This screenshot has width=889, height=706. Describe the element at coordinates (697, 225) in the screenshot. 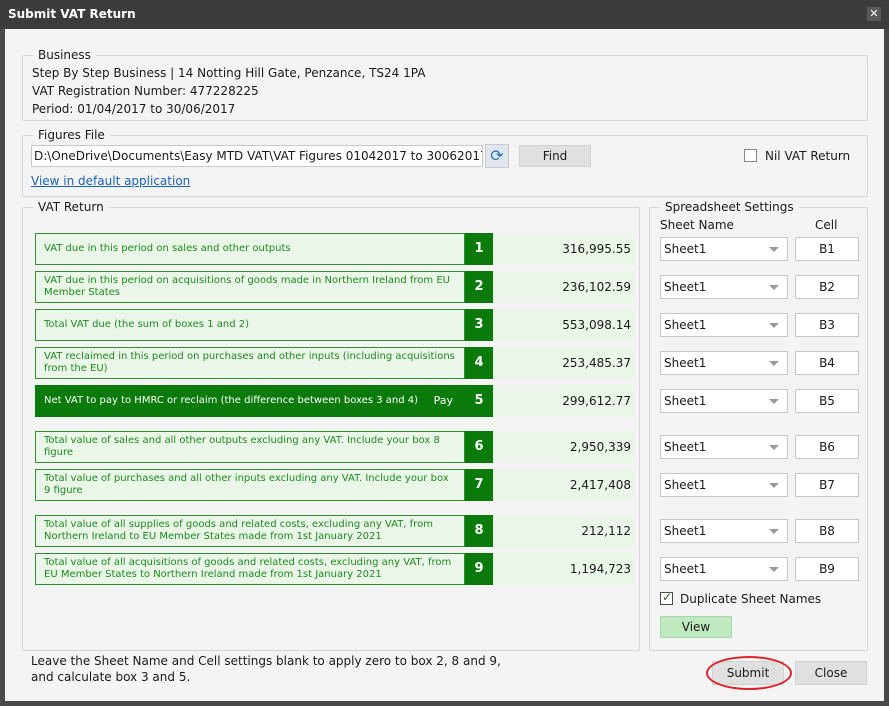

I see `sheet-name-header: Sheet Name` at that location.